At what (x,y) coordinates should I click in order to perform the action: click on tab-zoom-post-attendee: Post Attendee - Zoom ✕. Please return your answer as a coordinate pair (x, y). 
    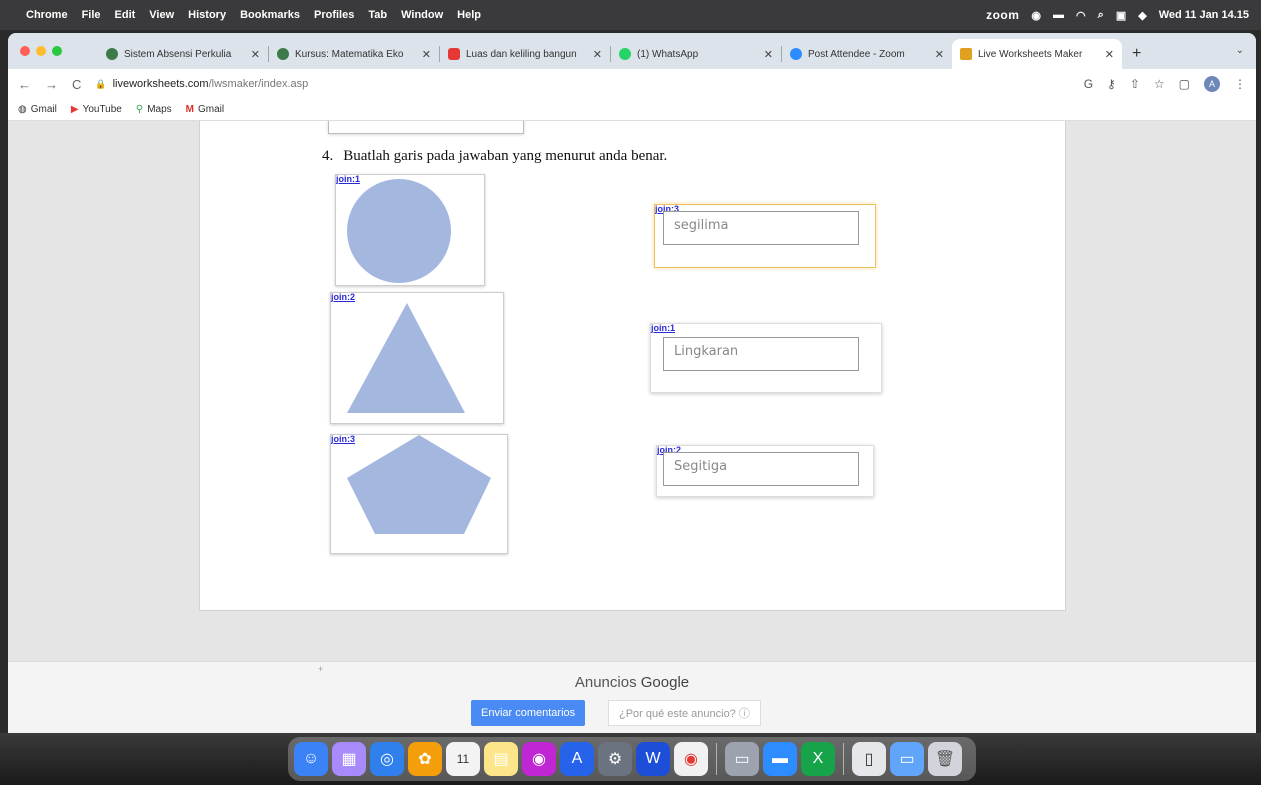
    Looking at the image, I should click on (867, 54).